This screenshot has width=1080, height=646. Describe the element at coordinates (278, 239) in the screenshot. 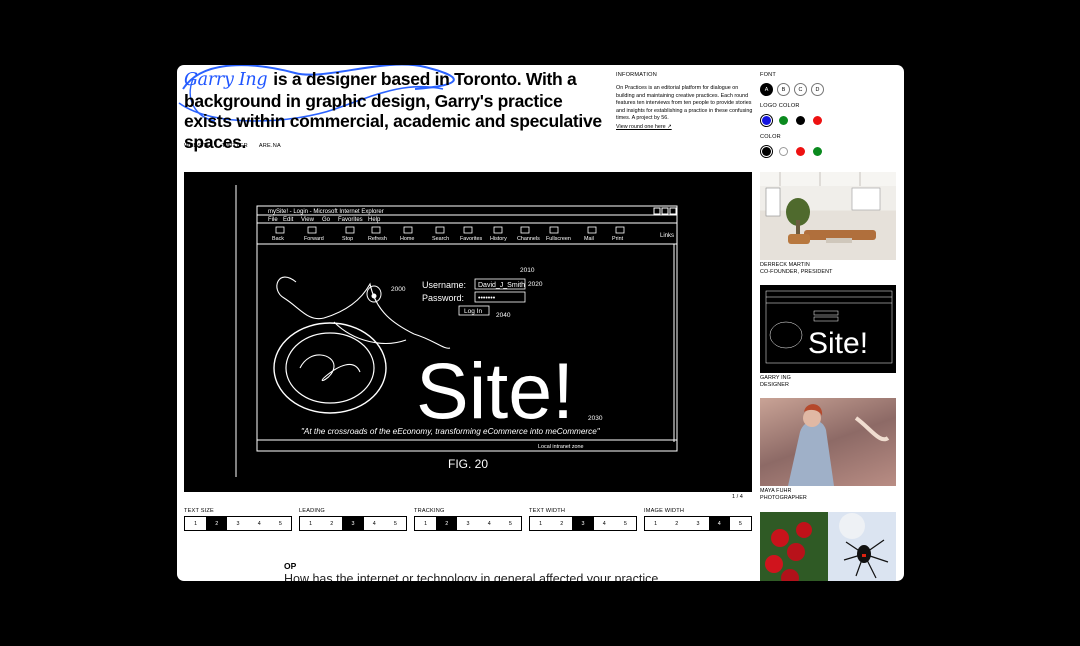

I see `toolbar-label: Back` at that location.